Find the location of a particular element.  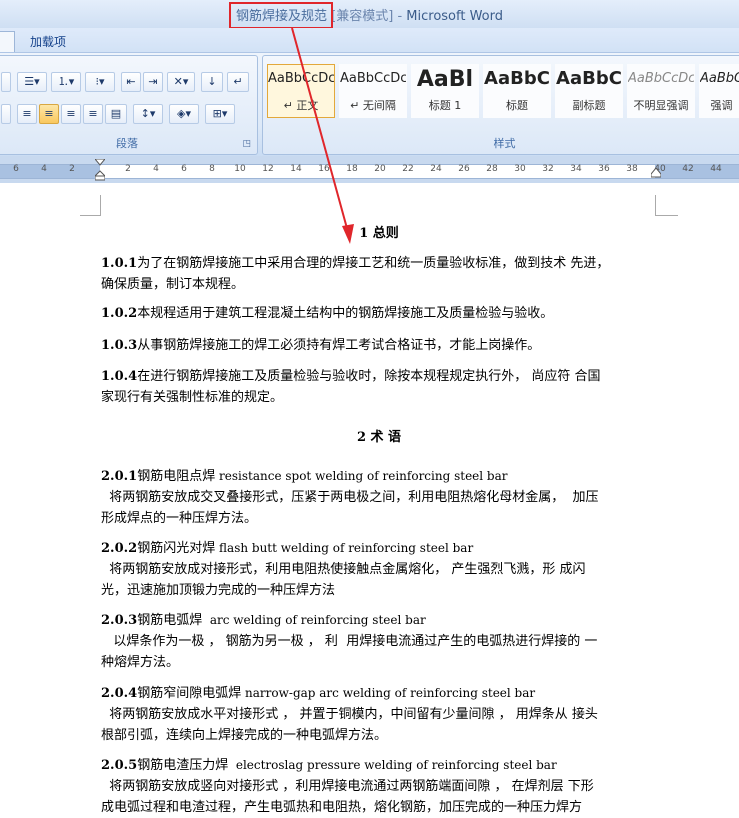

increase-indent-icon: ⇥ is located at coordinates (153, 81).